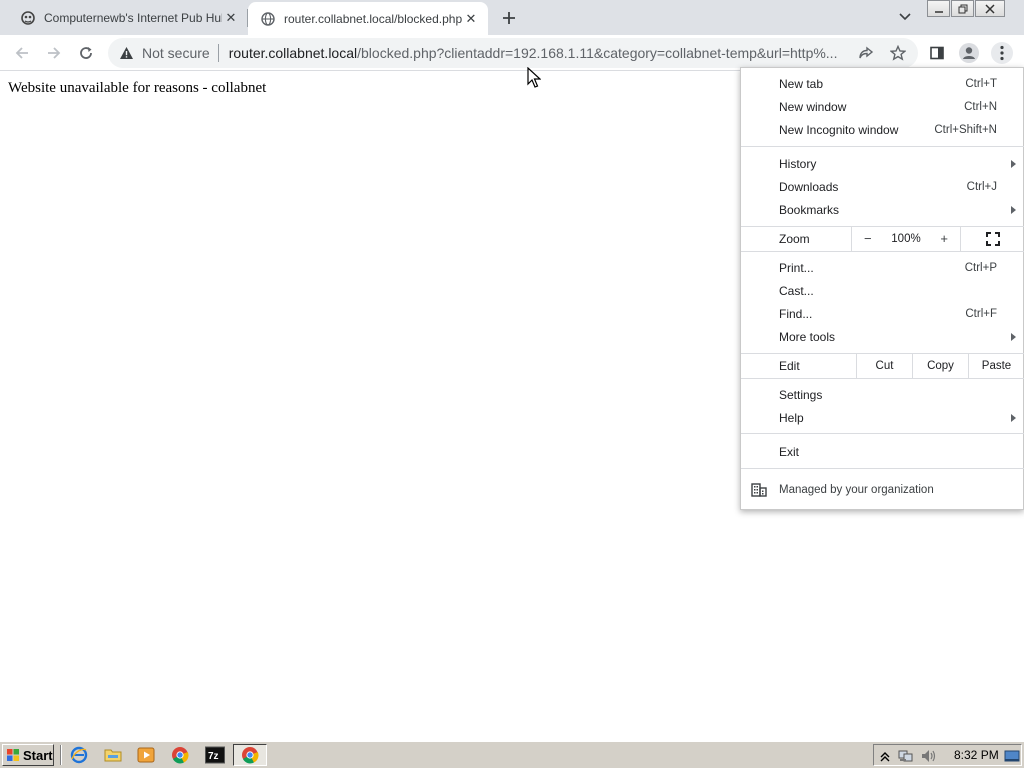  I want to click on zoom-level: 100%, so click(906, 238).